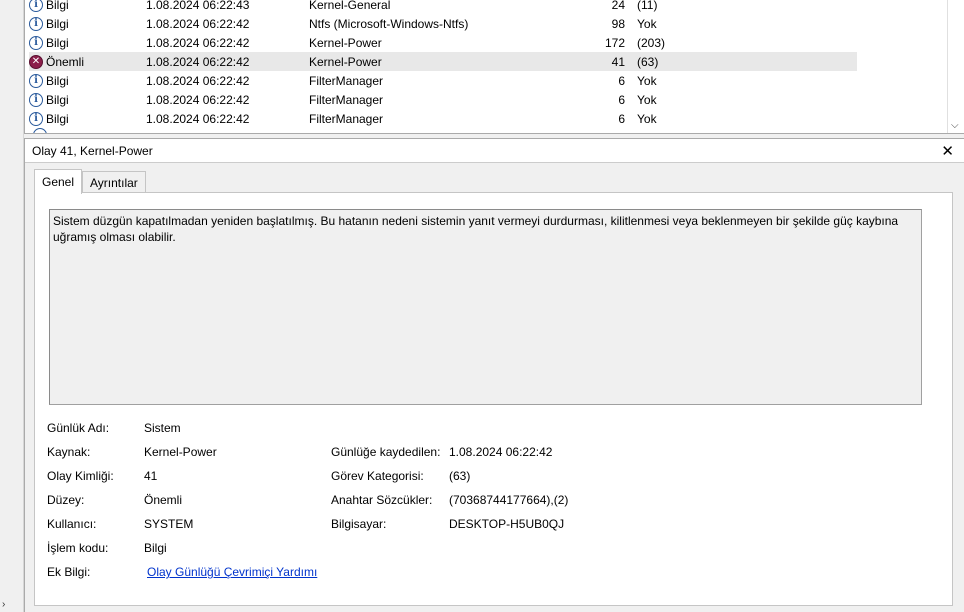 The width and height of the screenshot is (964, 612). What do you see at coordinates (78, 428) in the screenshot?
I see `log-name-label: Günlük Adı:` at bounding box center [78, 428].